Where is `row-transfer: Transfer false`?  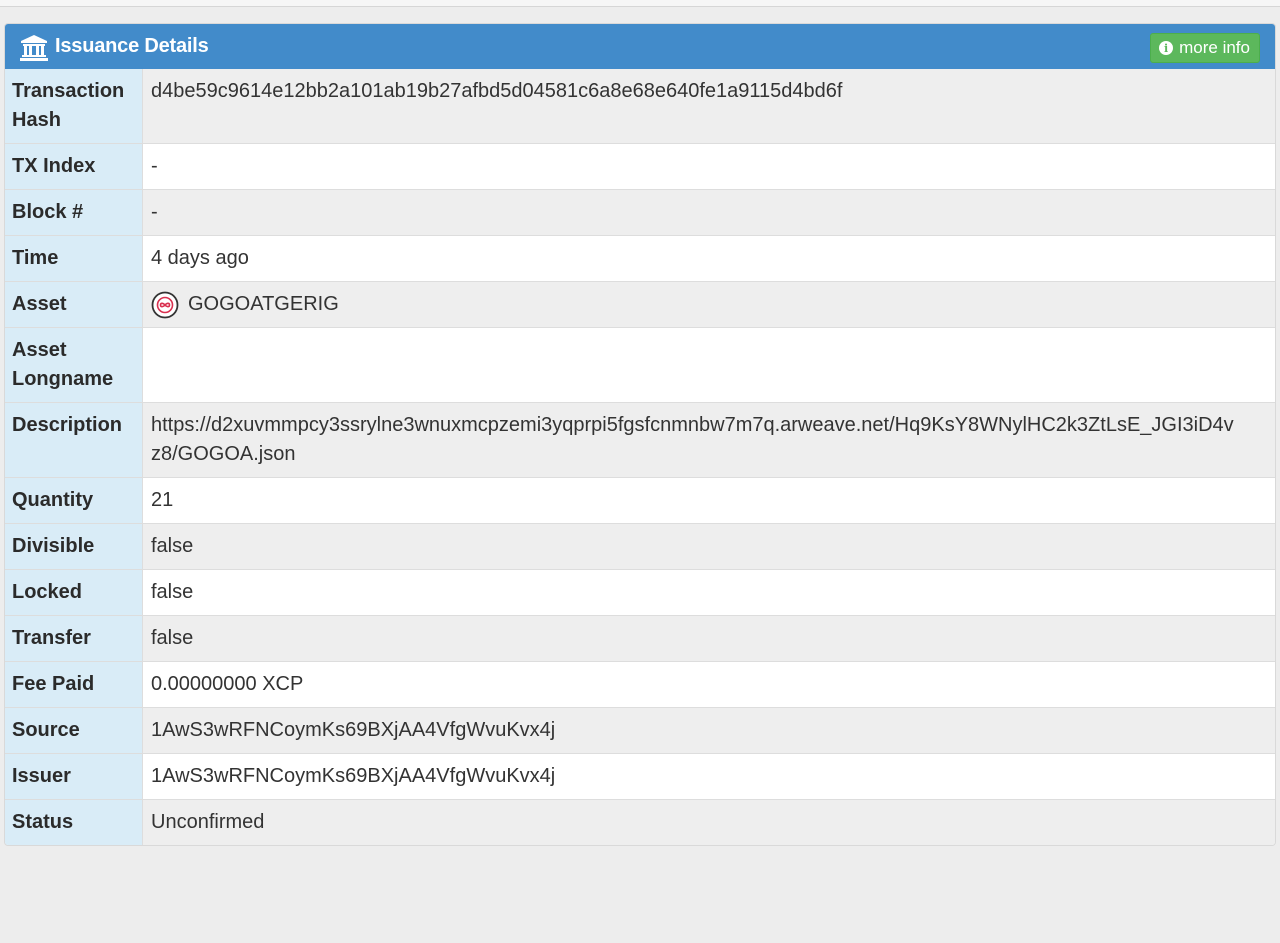
row-transfer: Transfer false is located at coordinates (640, 638).